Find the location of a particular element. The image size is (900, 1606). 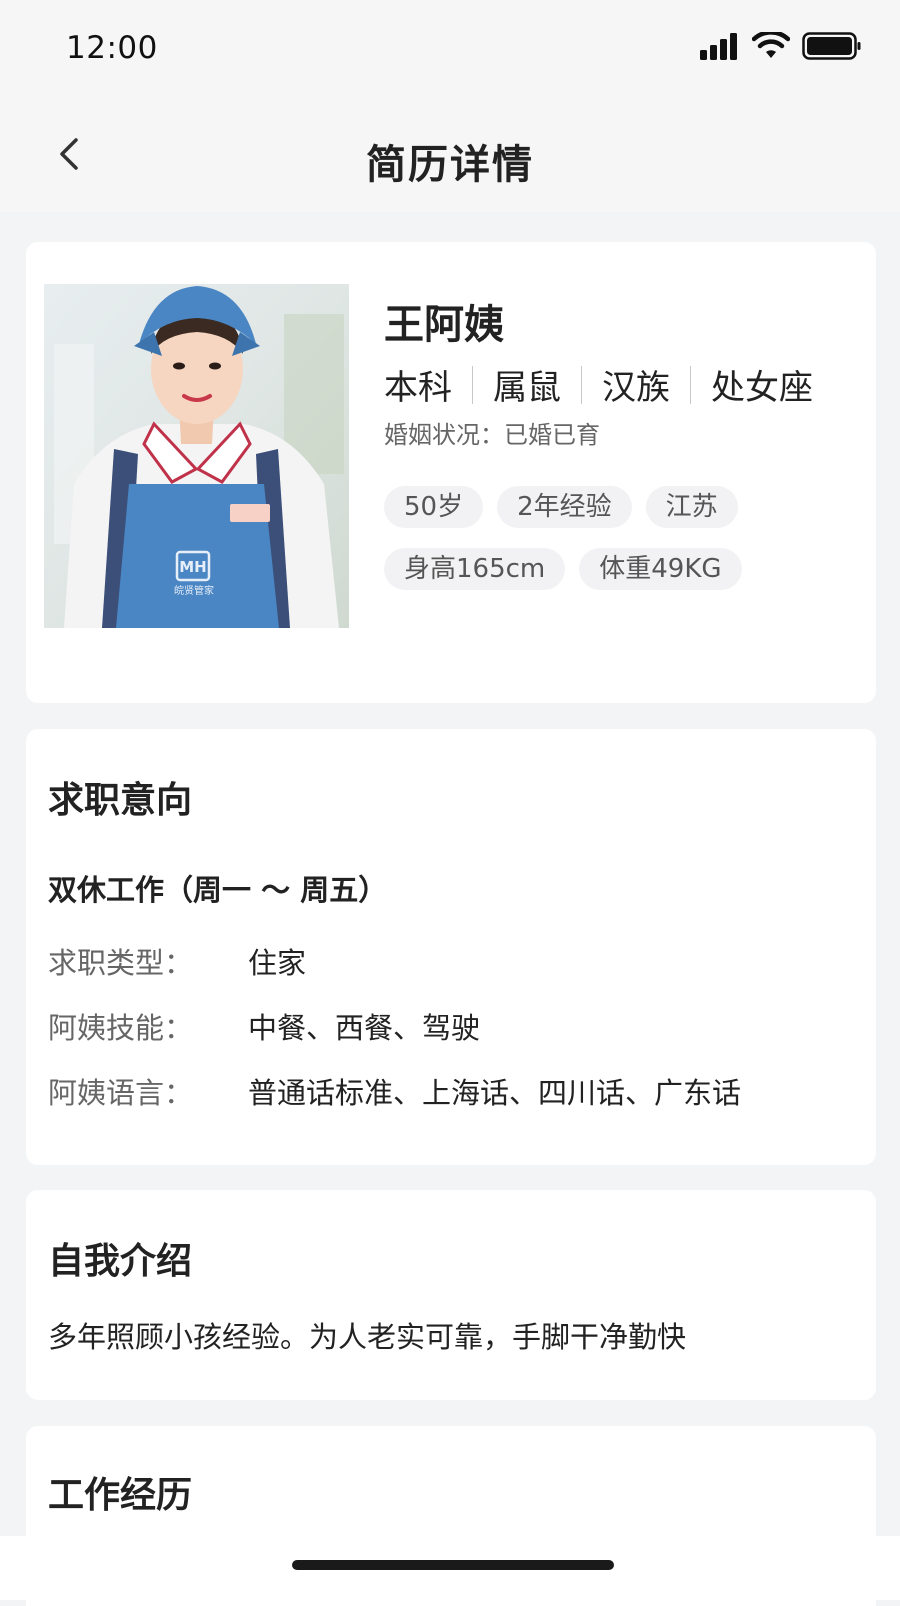

home-indicator-area is located at coordinates (450, 1568).